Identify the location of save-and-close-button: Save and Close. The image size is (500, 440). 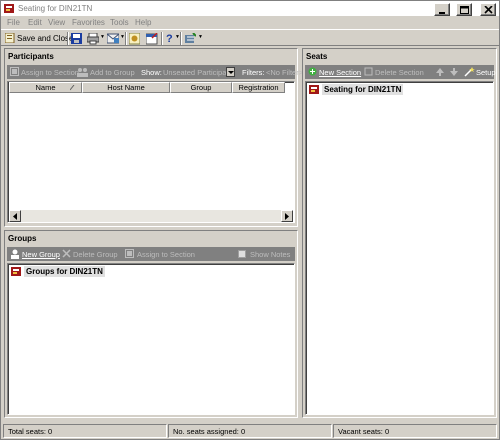
(39, 38).